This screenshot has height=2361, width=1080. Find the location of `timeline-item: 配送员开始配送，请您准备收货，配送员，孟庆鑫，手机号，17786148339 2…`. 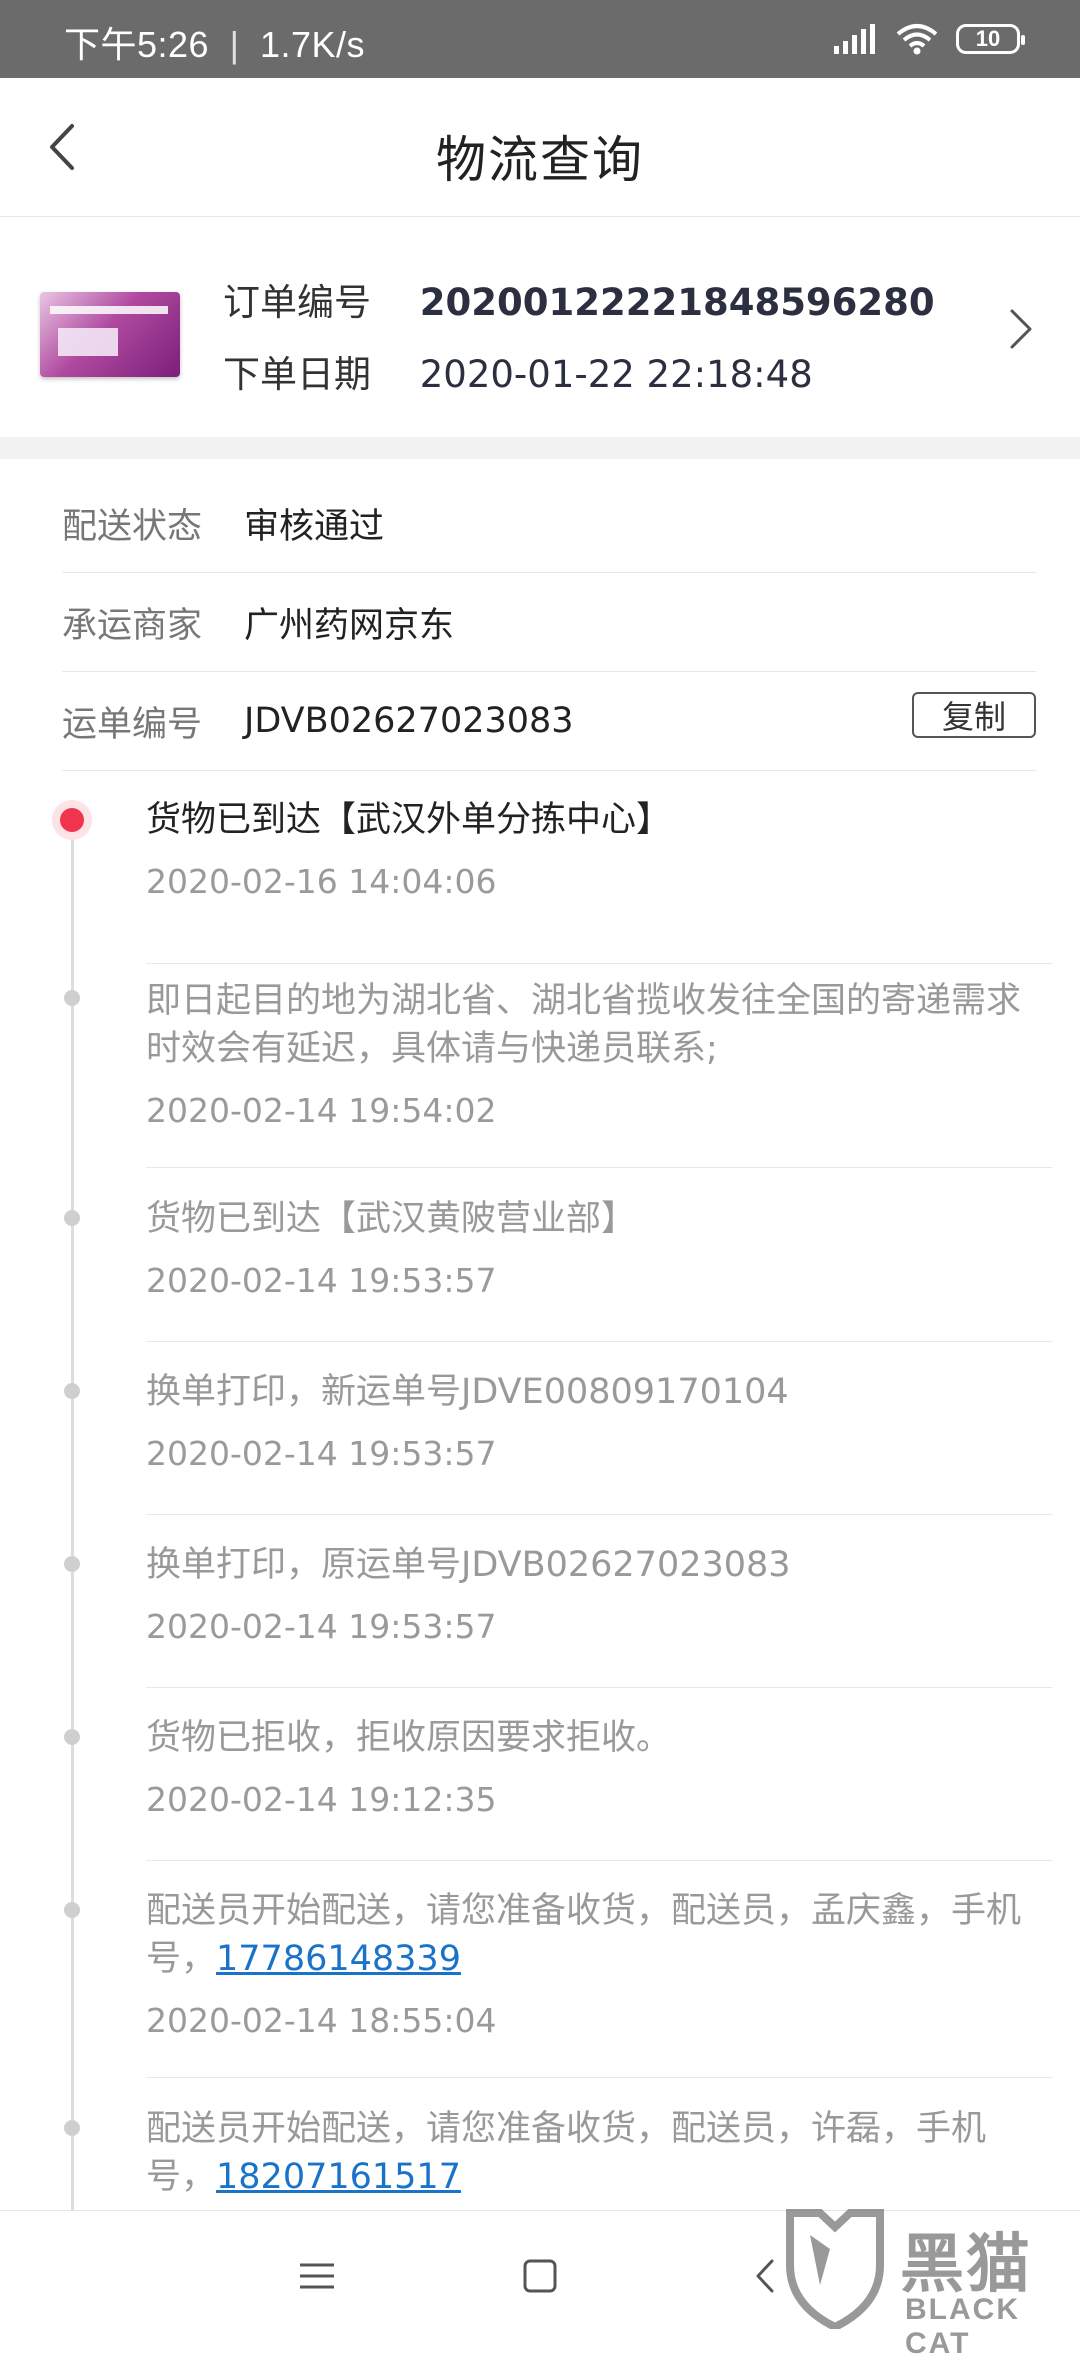

timeline-item: 配送员开始配送，请您准备收货，配送员，孟庆鑫，手机号，17786148339 2… is located at coordinates (599, 1982).